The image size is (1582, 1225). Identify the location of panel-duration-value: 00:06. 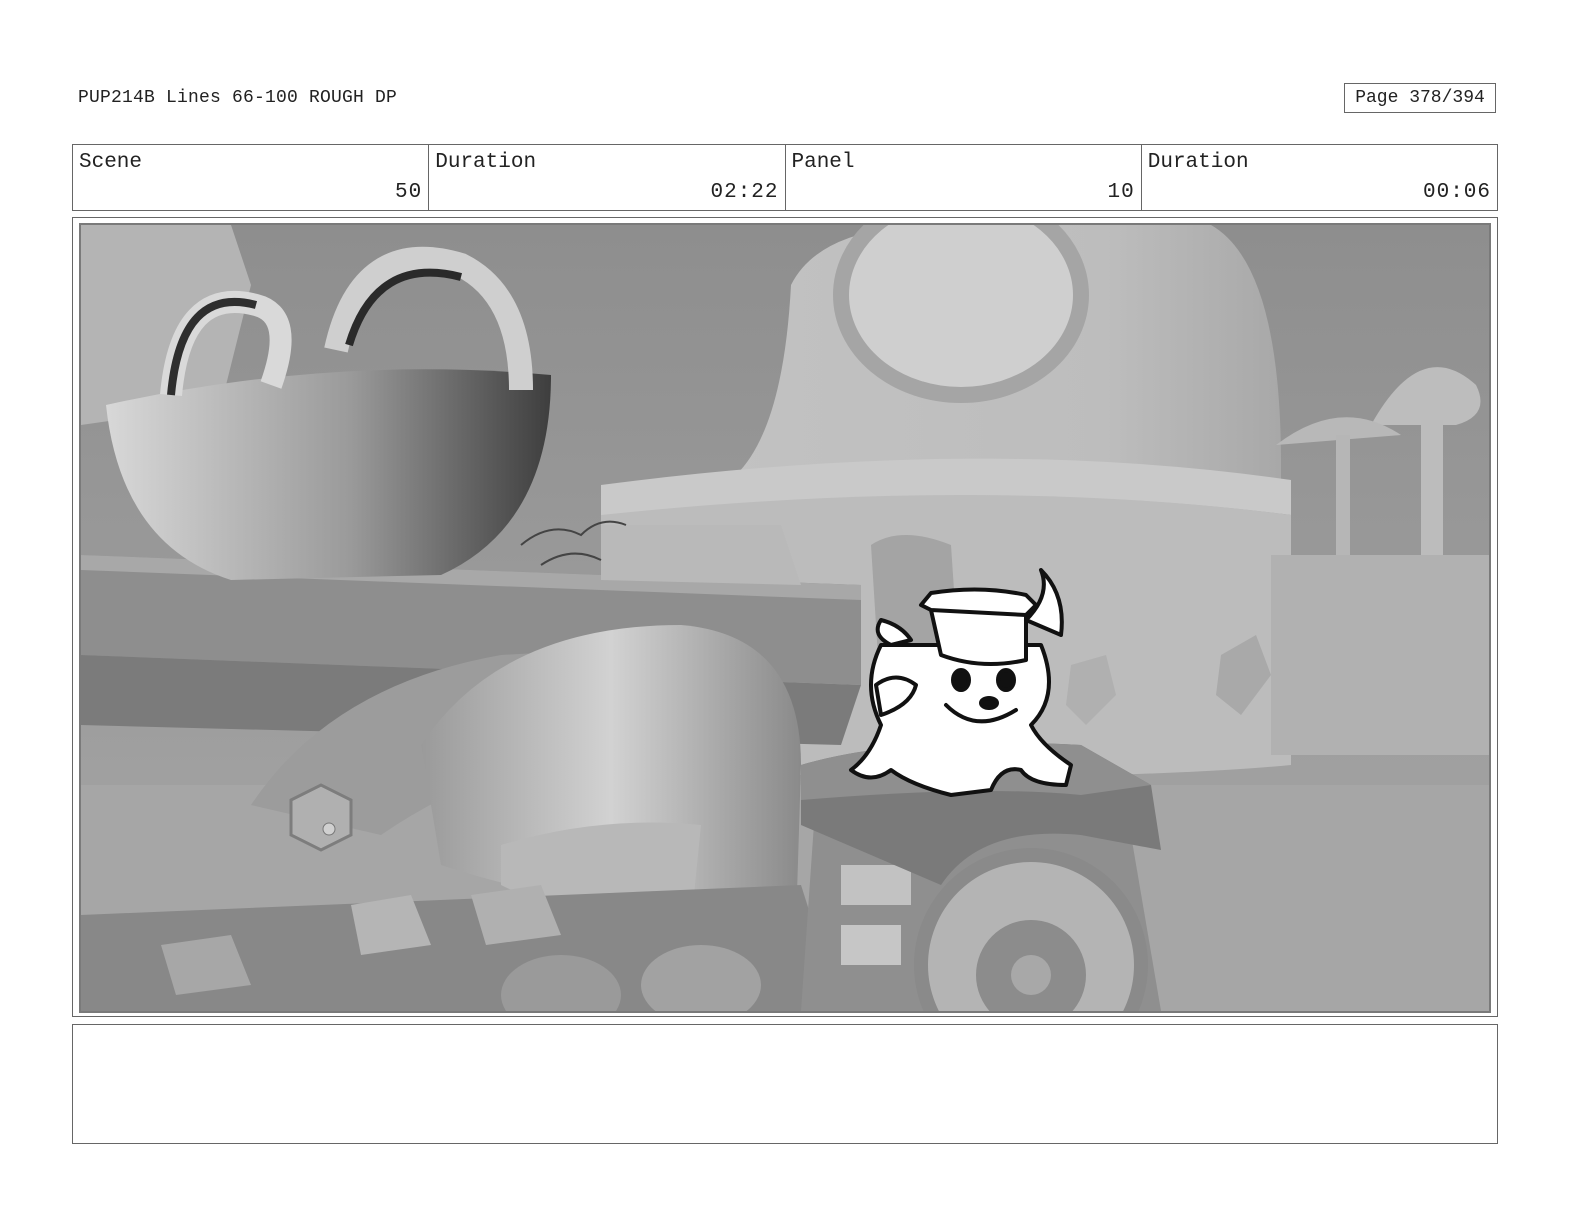
(1456, 192).